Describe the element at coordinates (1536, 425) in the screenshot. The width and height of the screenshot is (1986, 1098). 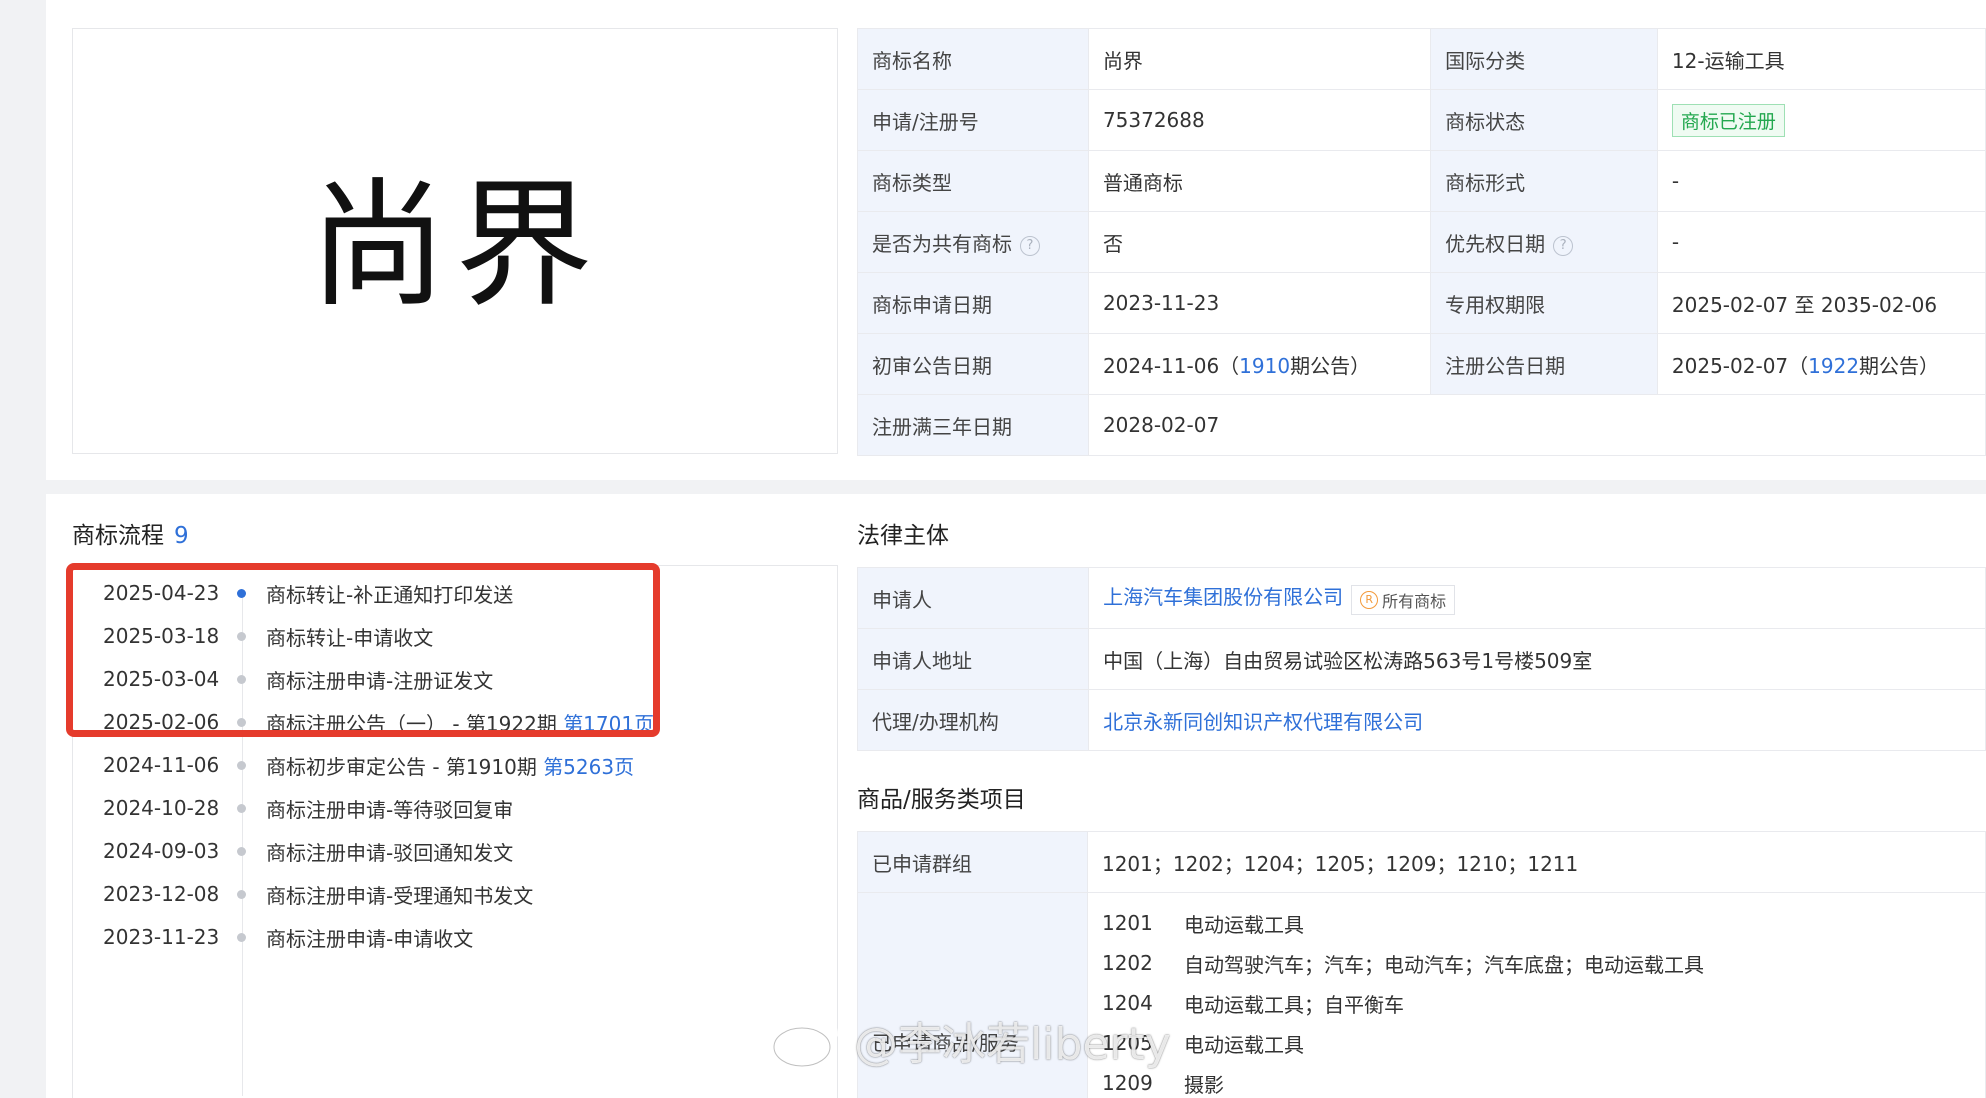
I see `info-value: 2028-02-07` at that location.